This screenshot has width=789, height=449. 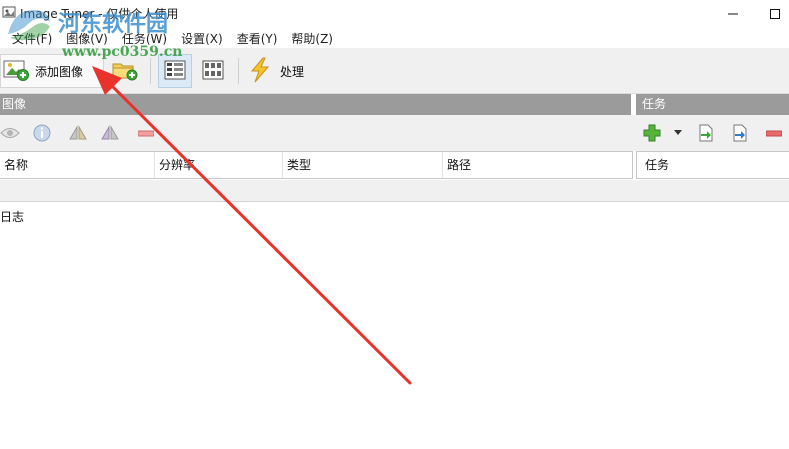 I want to click on export-icon, so click(x=740, y=133).